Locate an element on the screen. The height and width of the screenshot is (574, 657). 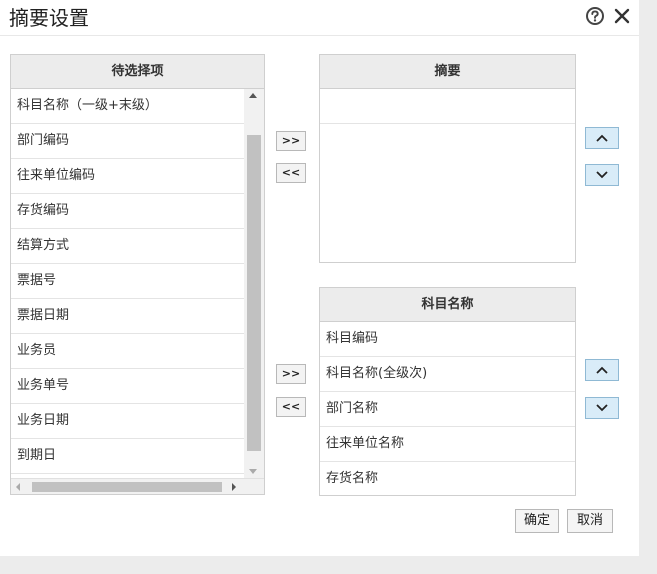
available-item: 业务日期 is located at coordinates (127, 421).